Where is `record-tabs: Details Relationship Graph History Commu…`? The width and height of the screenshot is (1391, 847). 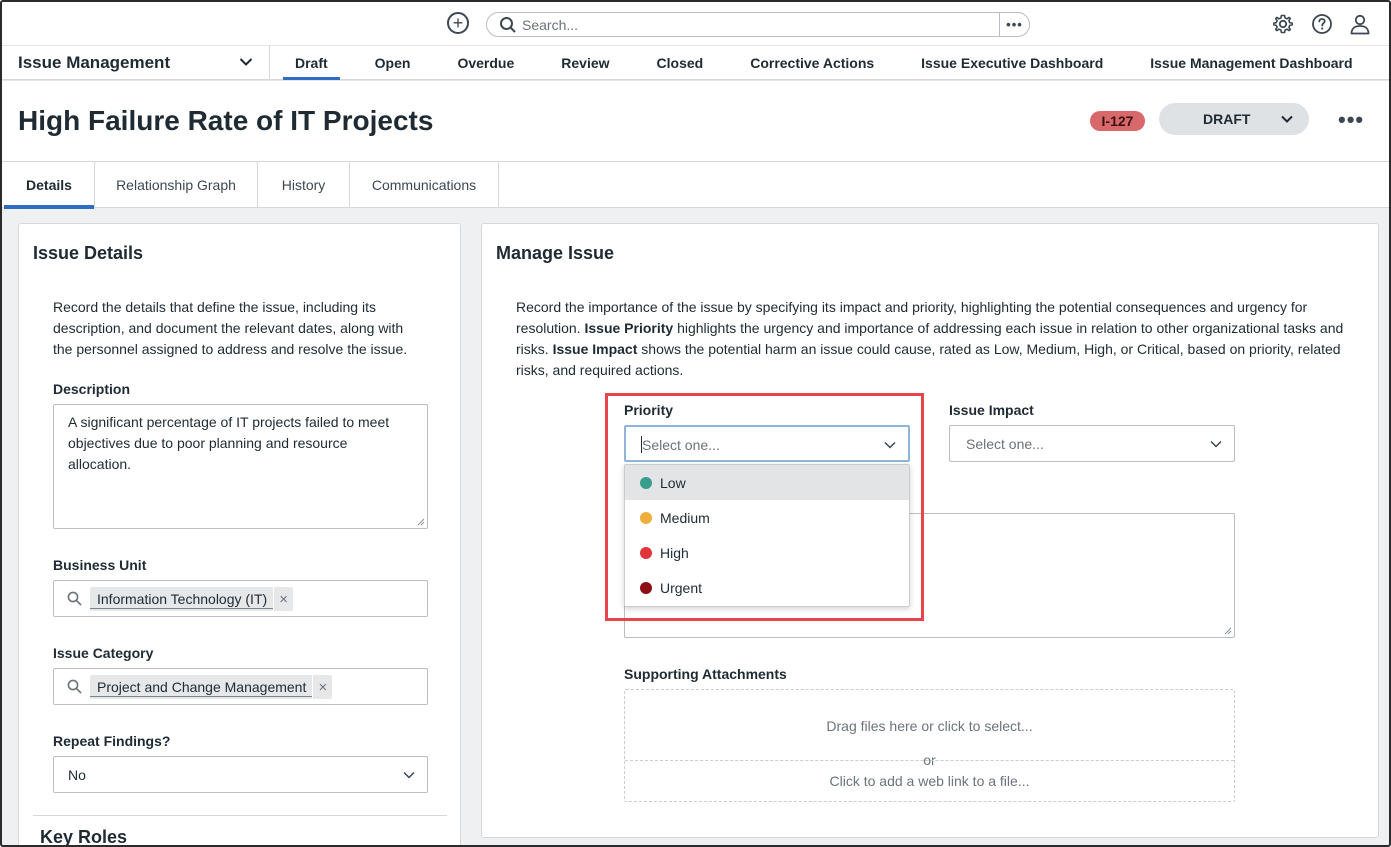
record-tabs: Details Relationship Graph History Commu… is located at coordinates (695, 185).